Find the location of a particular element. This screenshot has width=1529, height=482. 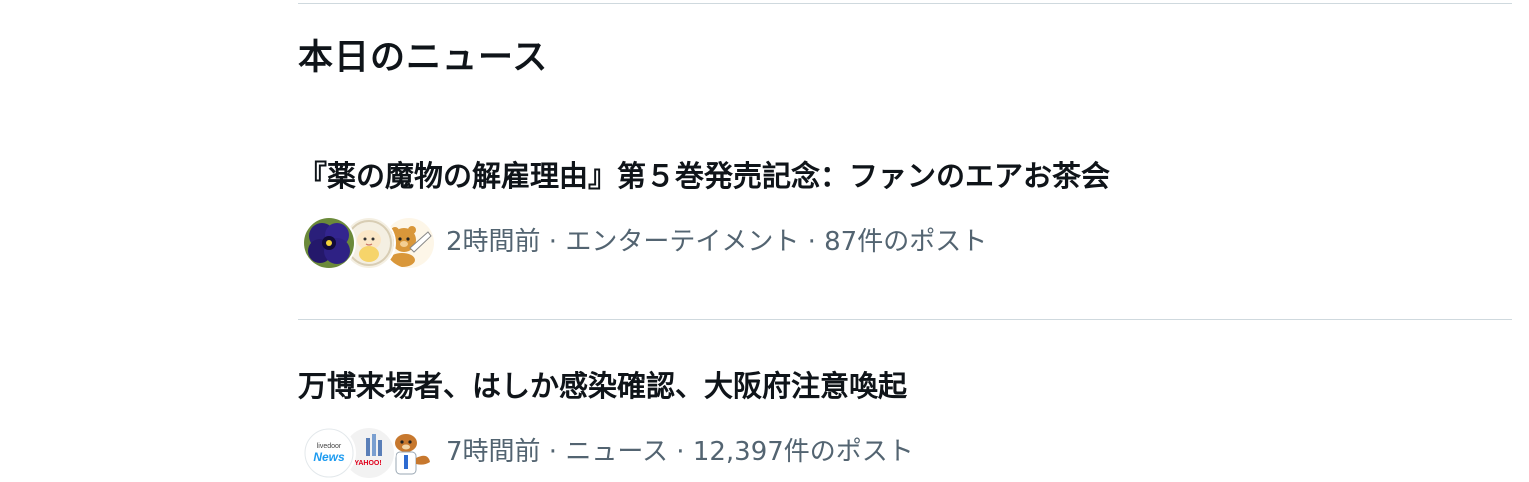

livedoor-label: livedoor is located at coordinates (329, 446).